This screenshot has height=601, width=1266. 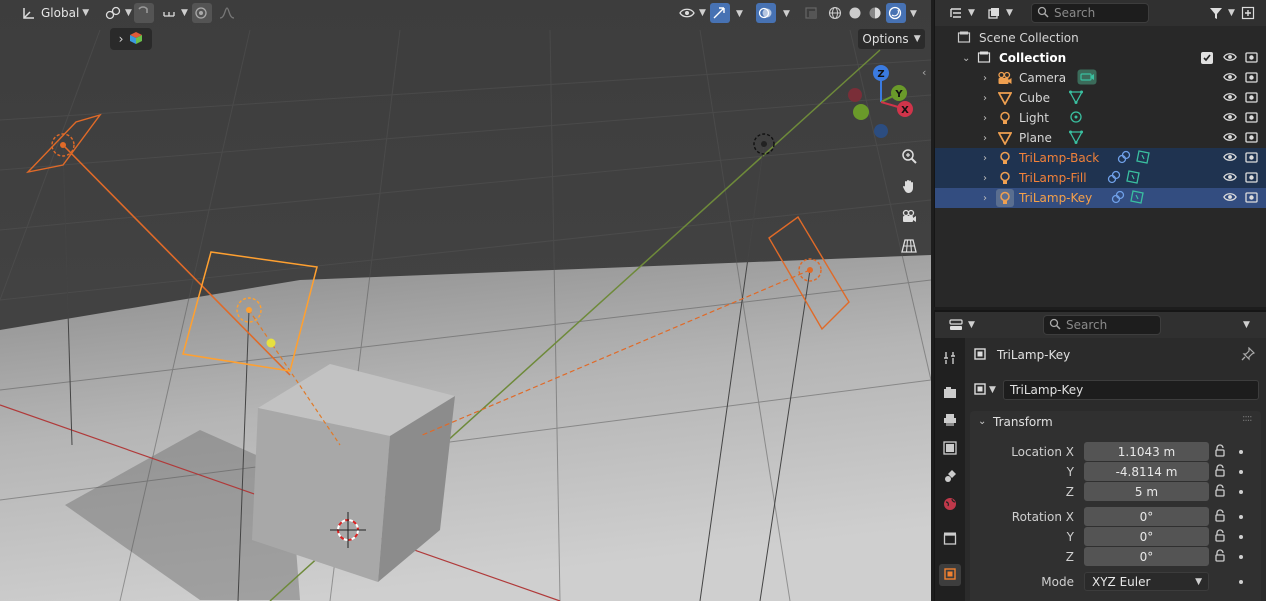 What do you see at coordinates (131, 39) in the screenshot?
I see `toolbar-expander-button: ›` at bounding box center [131, 39].